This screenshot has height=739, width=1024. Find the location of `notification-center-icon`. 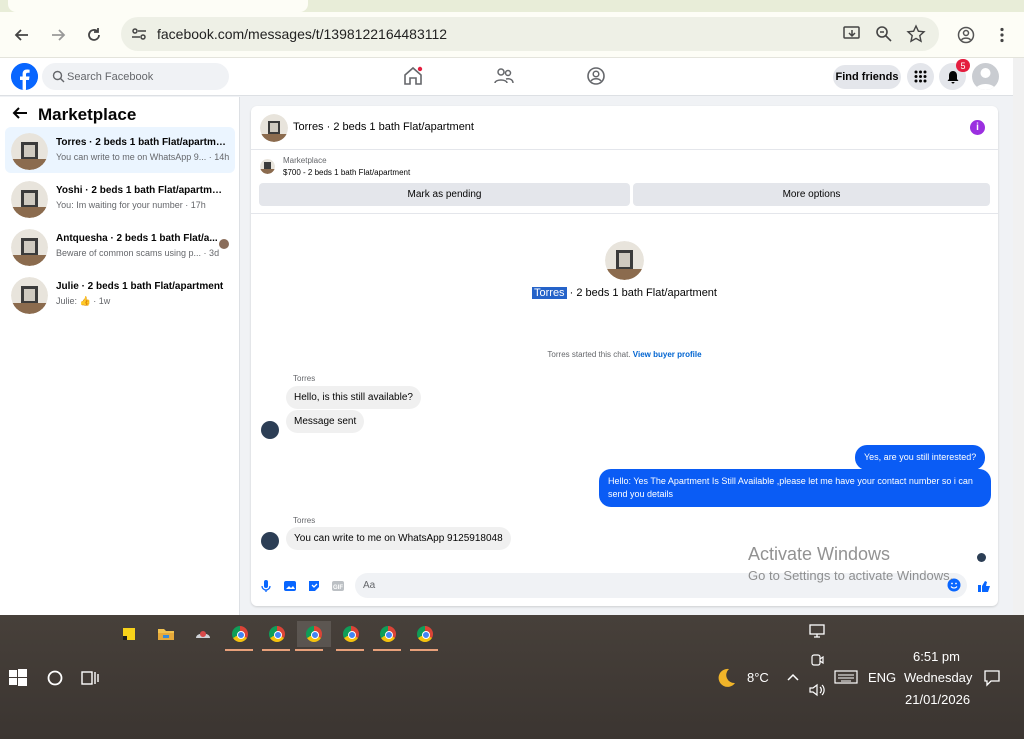

notification-center-icon is located at coordinates (992, 678).